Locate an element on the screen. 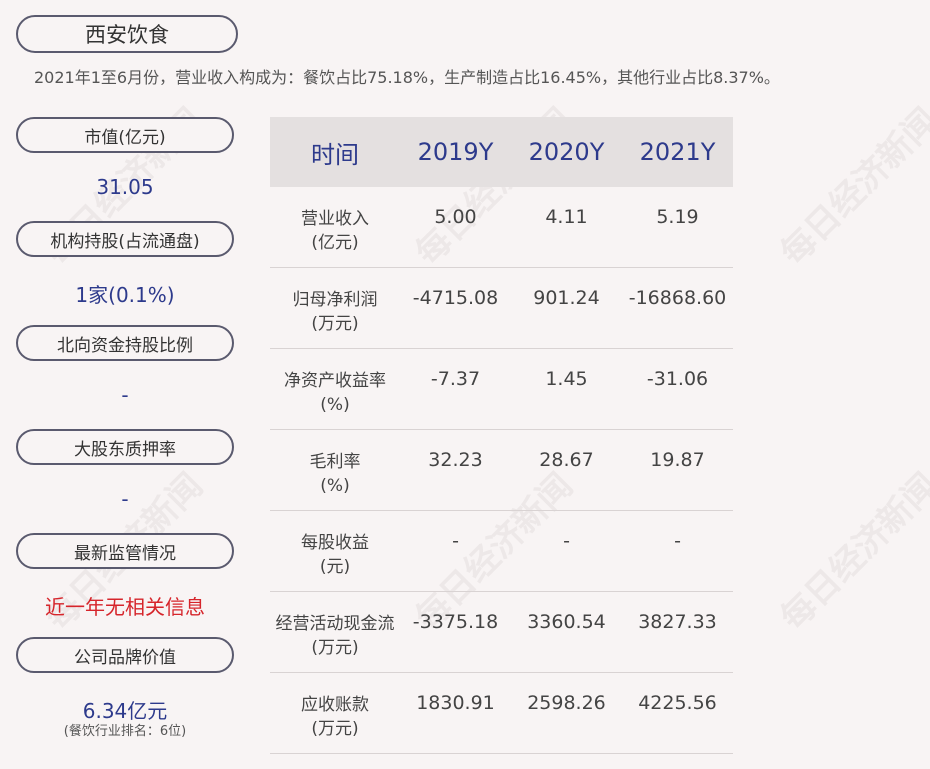 This screenshot has width=930, height=769. table-row: 经营活动现金流 (万元) -3375.18 3360.54 3827.33 is located at coordinates (501, 632).